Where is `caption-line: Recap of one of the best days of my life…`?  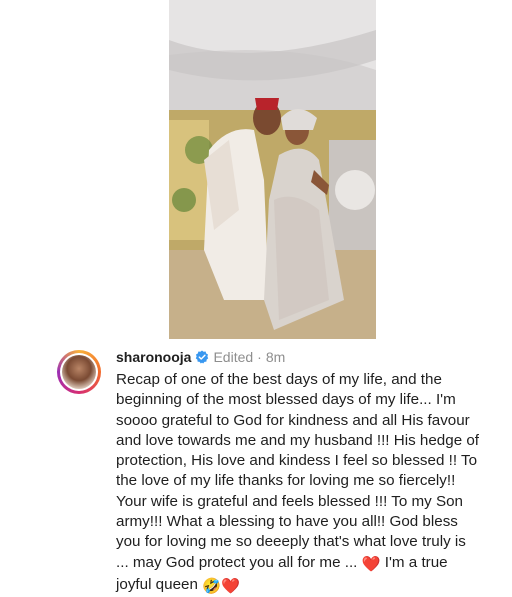 caption-line: Recap of one of the best days of my life… is located at coordinates (279, 379).